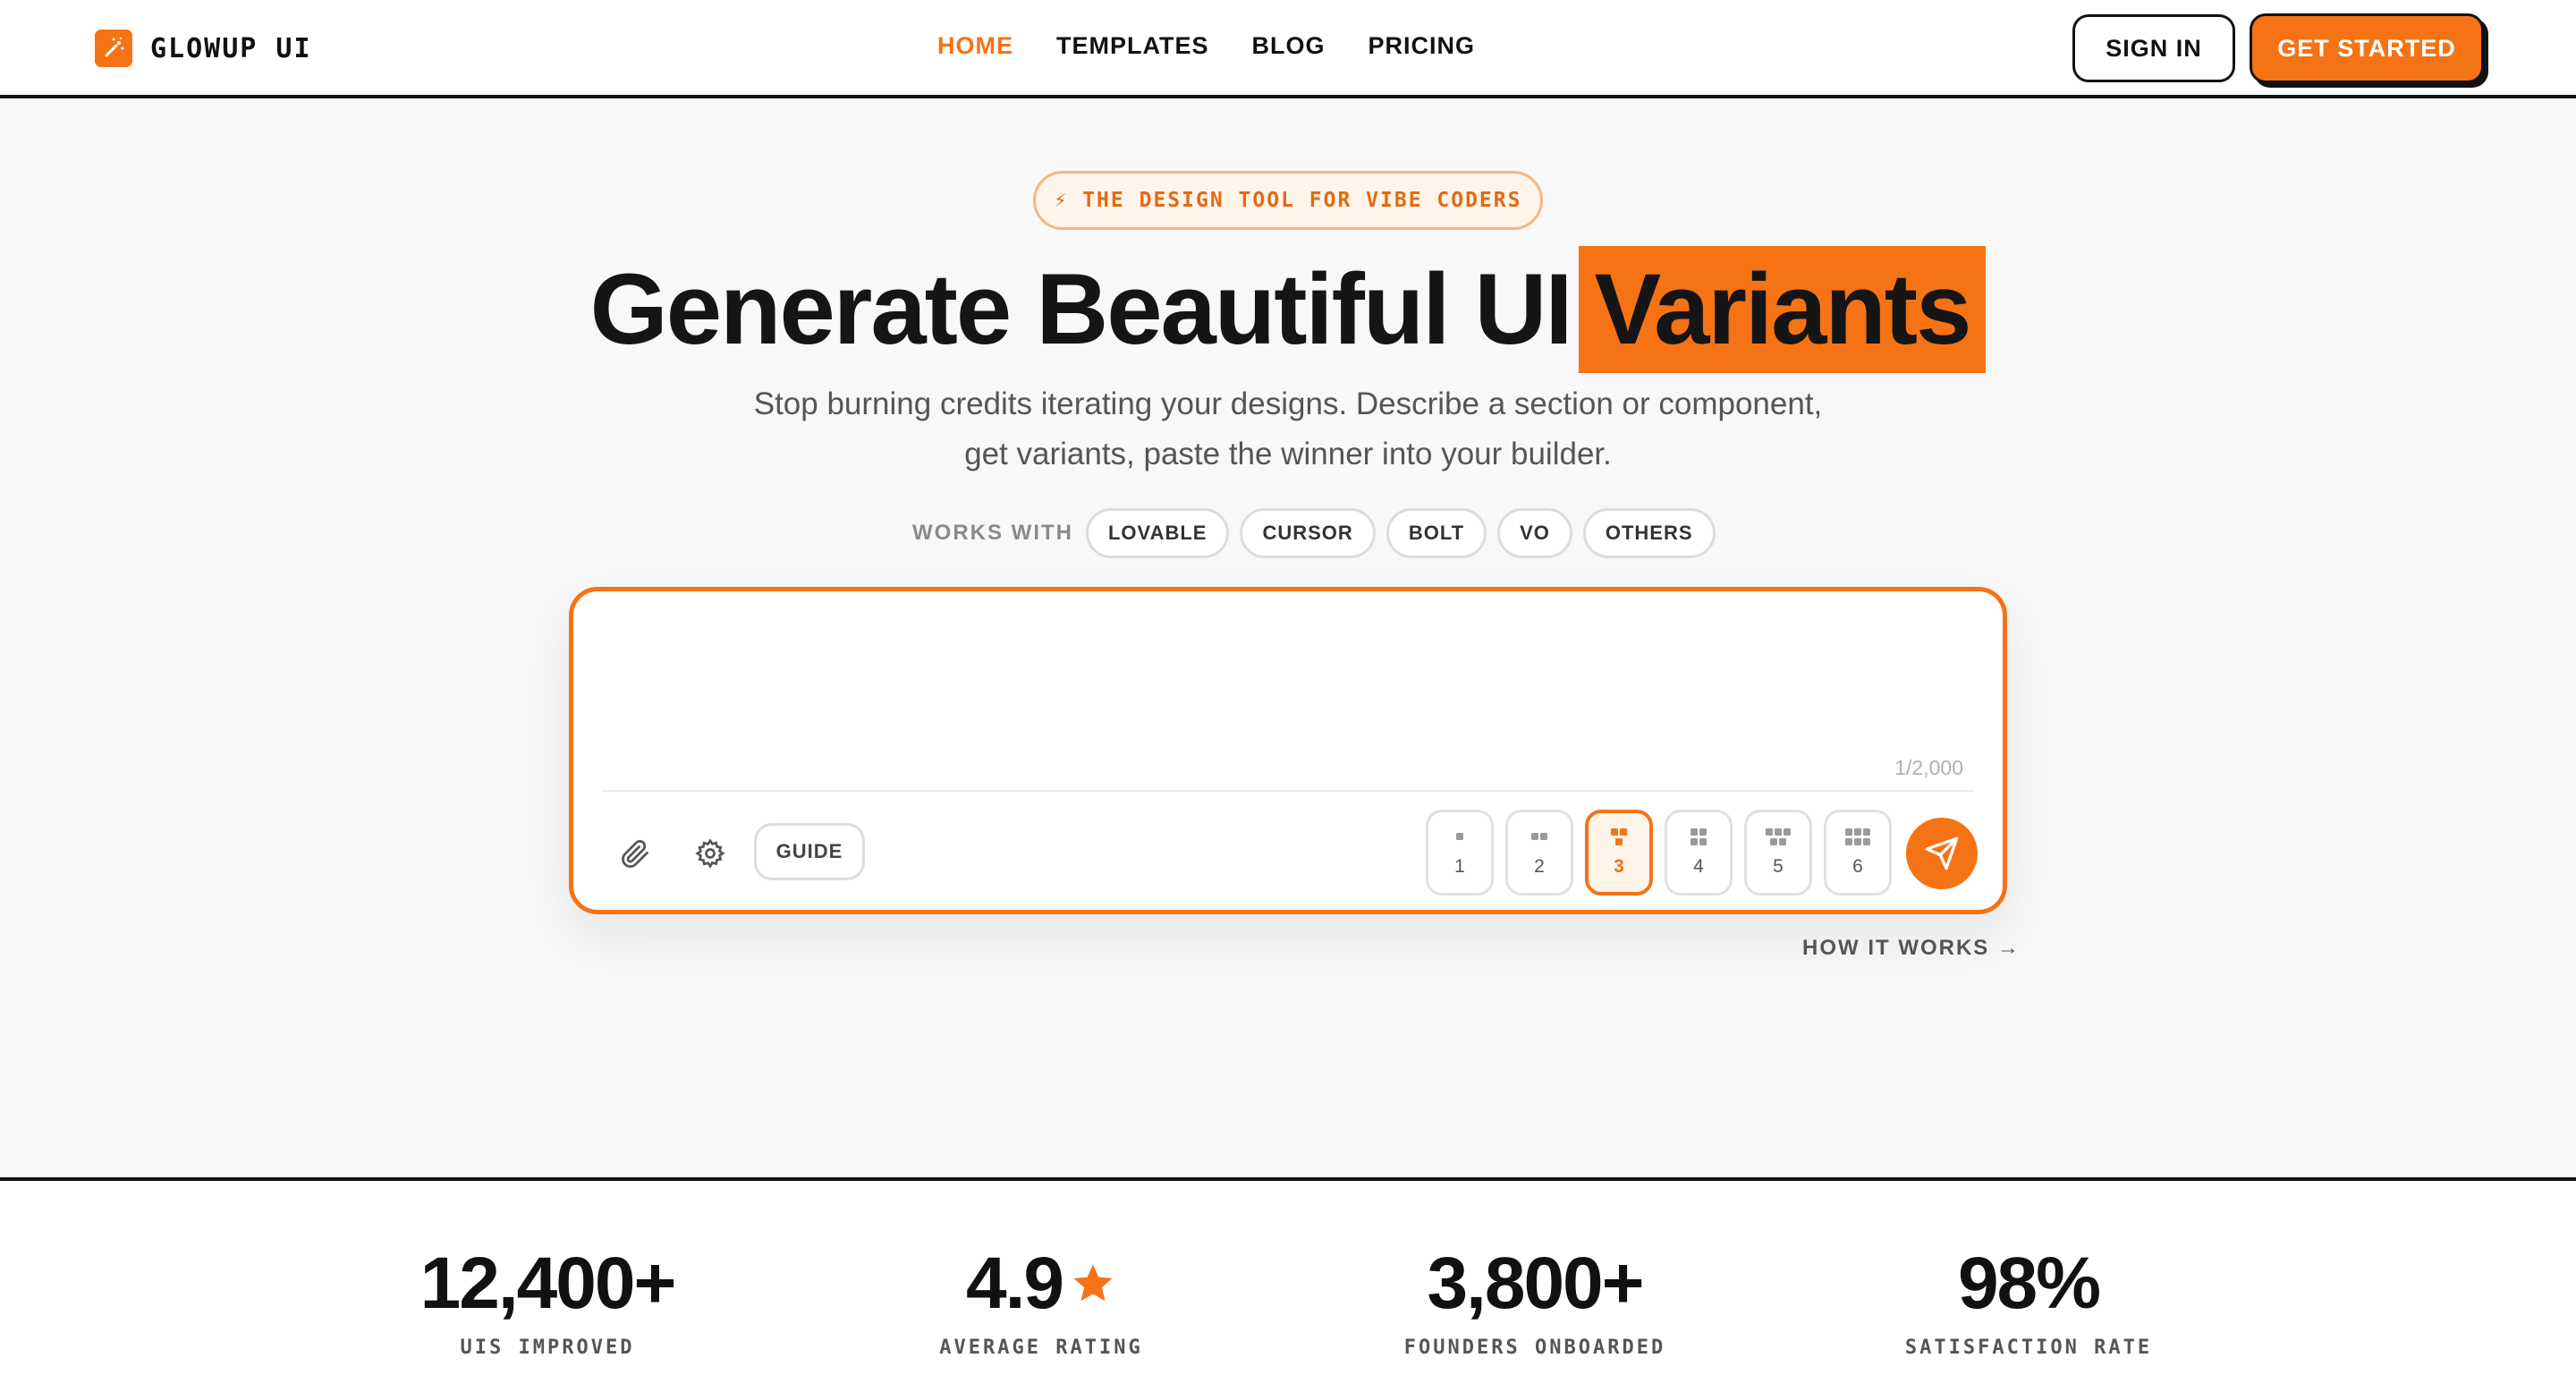 The image size is (2576, 1392). I want to click on builder-chip-others: OTHERS, so click(1649, 533).